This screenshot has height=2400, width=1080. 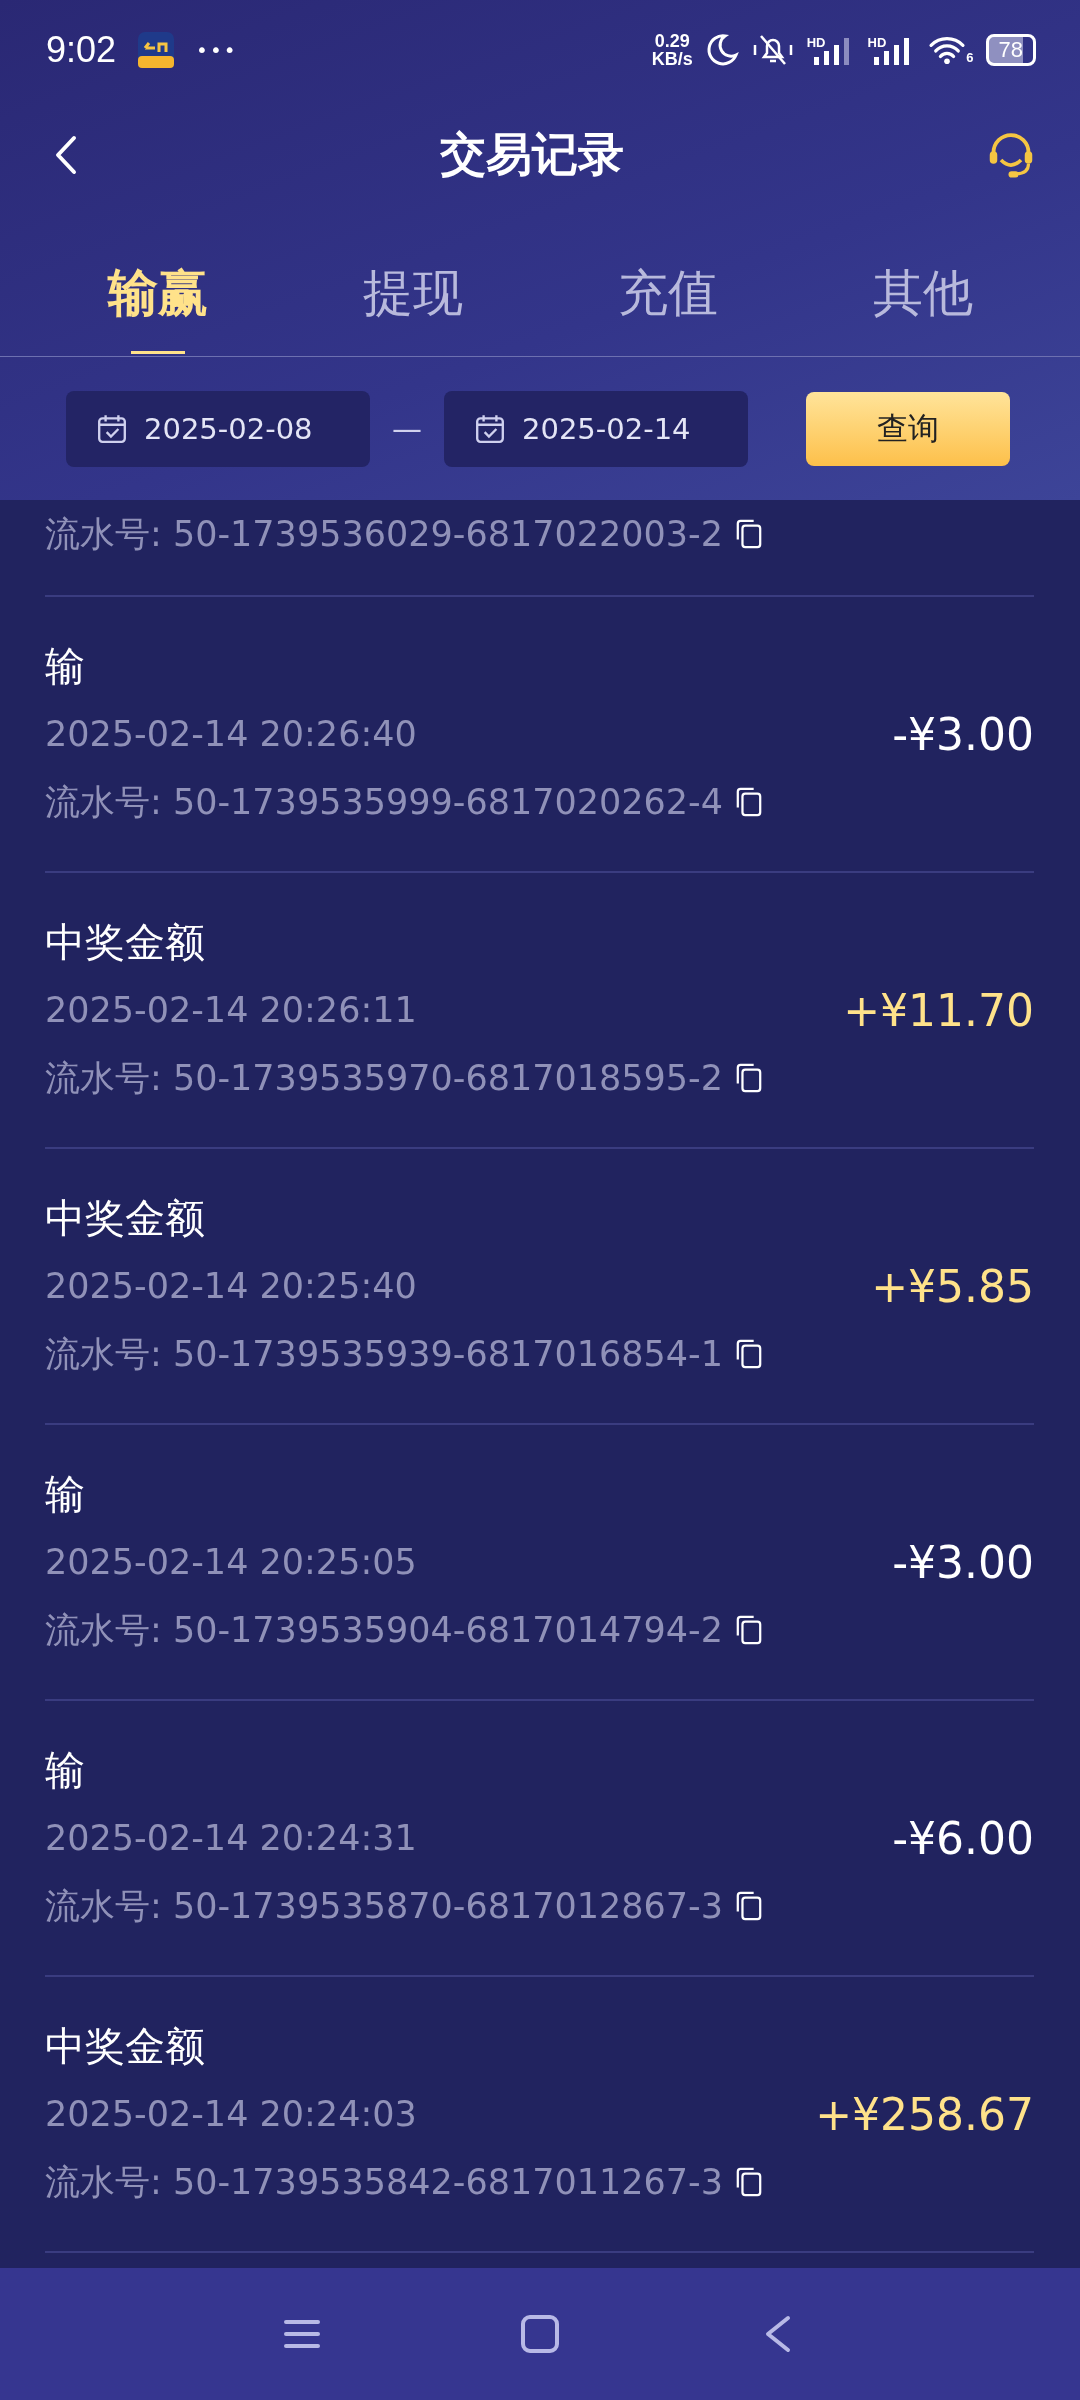 I want to click on app-icon, so click(x=156, y=50).